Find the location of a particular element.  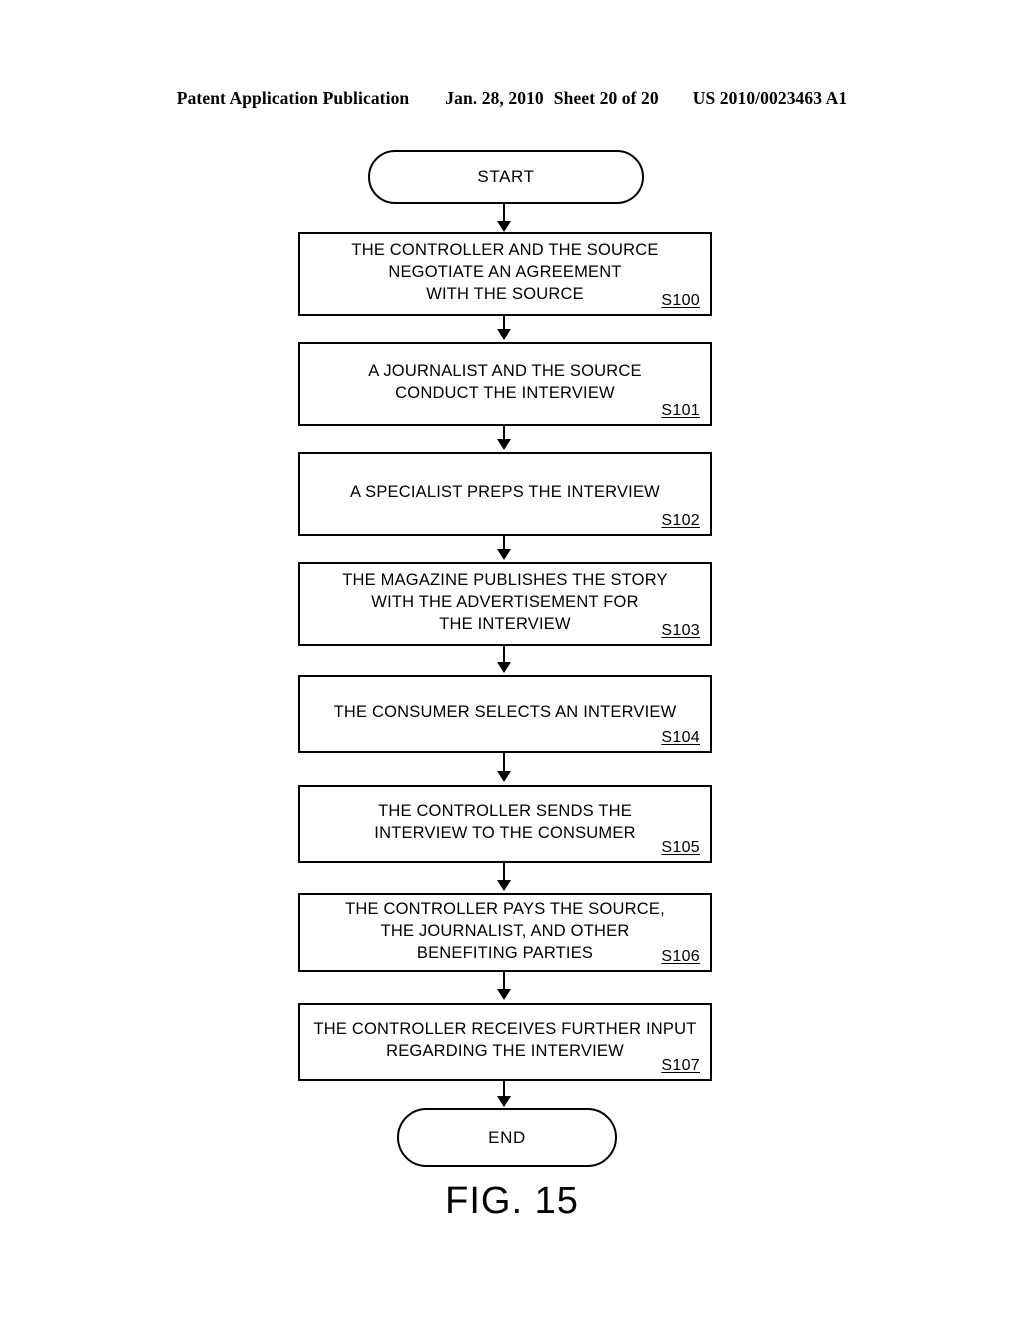

flow-node-s104-step-id: S104 is located at coordinates (680, 737).